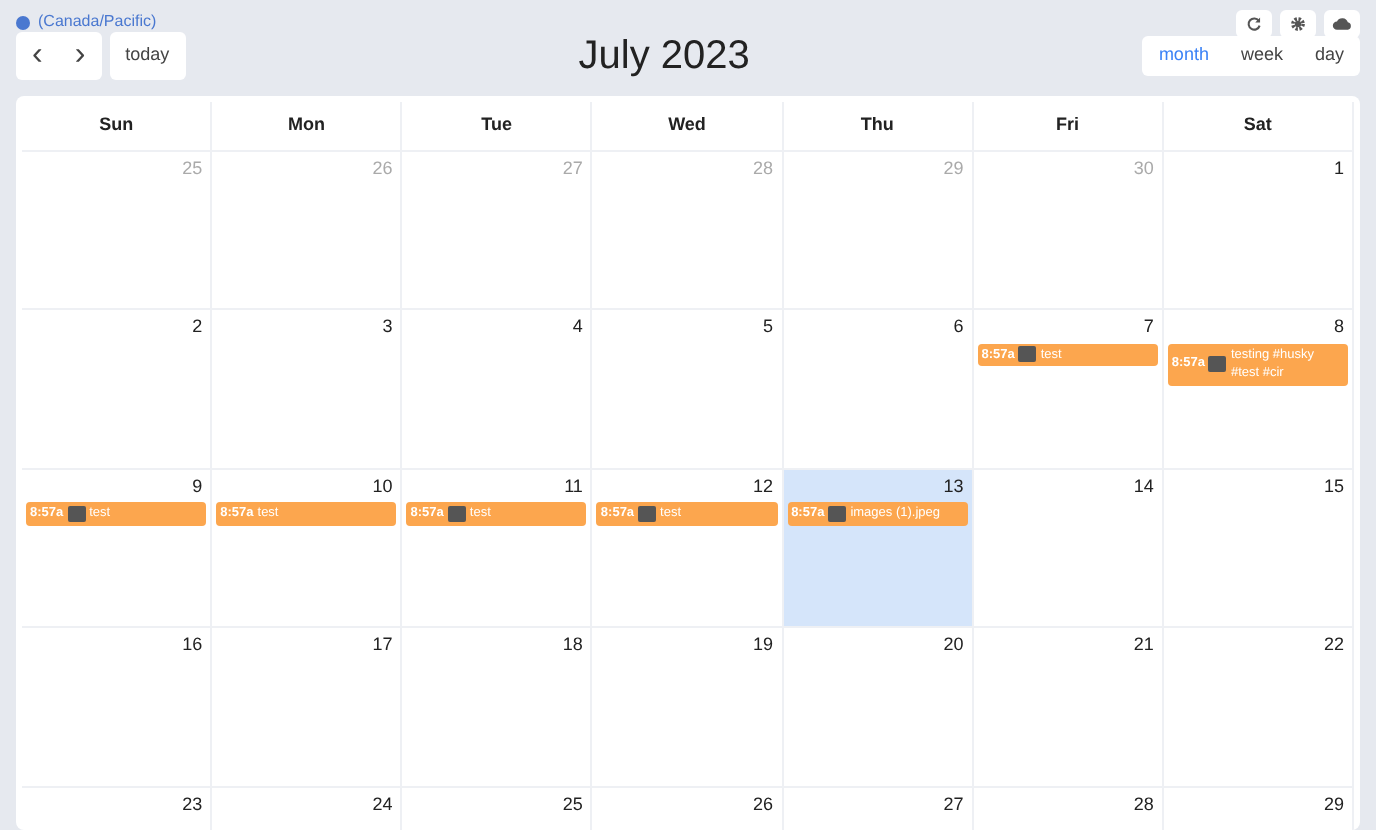 Image resolution: width=1376 pixels, height=830 pixels. What do you see at coordinates (97, 22) in the screenshot?
I see `timezone-label: (Canada/Pacific)` at bounding box center [97, 22].